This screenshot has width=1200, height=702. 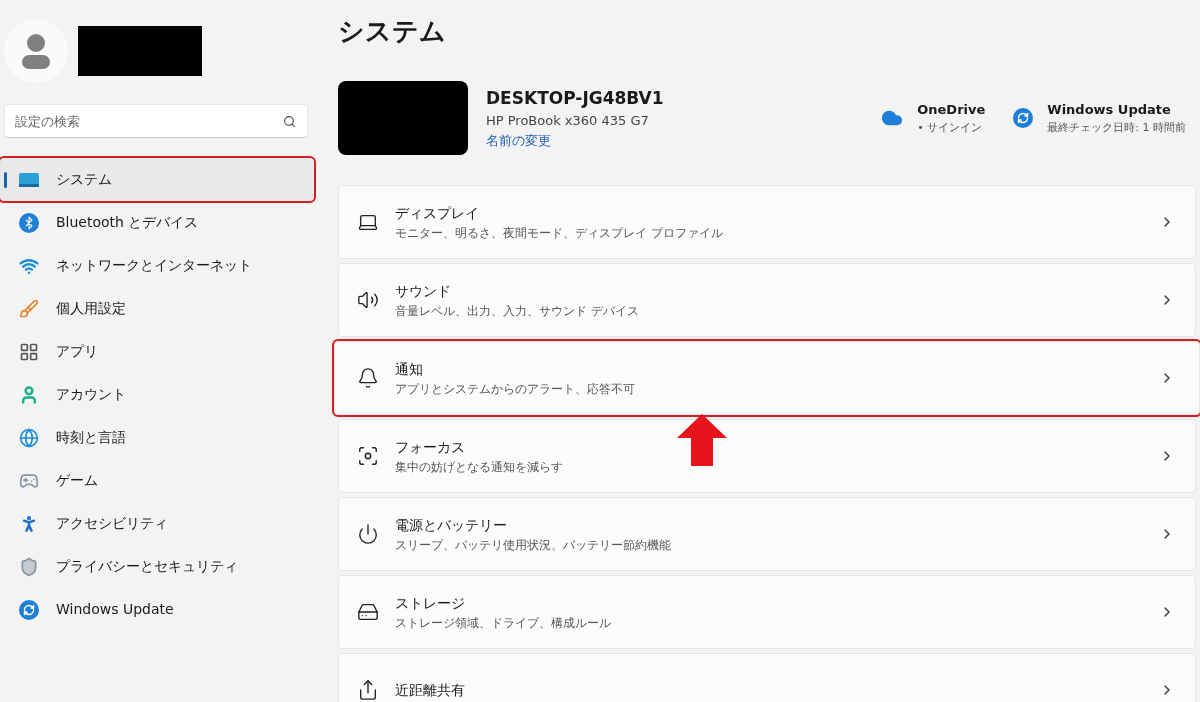 I want to click on settings-card: ディスプレイ モニター、明るさ、夜間モード、ディスプレイ プロファイル, so click(x=767, y=222).